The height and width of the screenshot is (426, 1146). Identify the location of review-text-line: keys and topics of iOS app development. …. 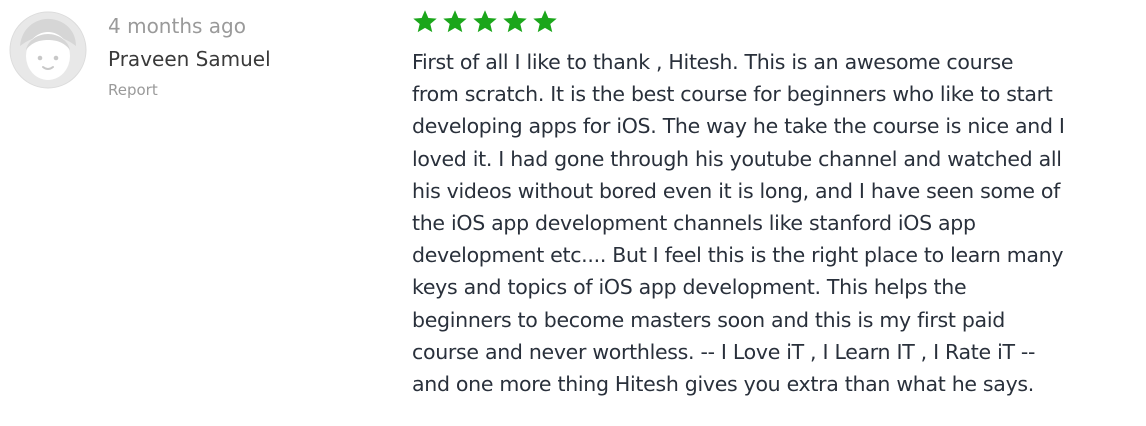
(689, 287).